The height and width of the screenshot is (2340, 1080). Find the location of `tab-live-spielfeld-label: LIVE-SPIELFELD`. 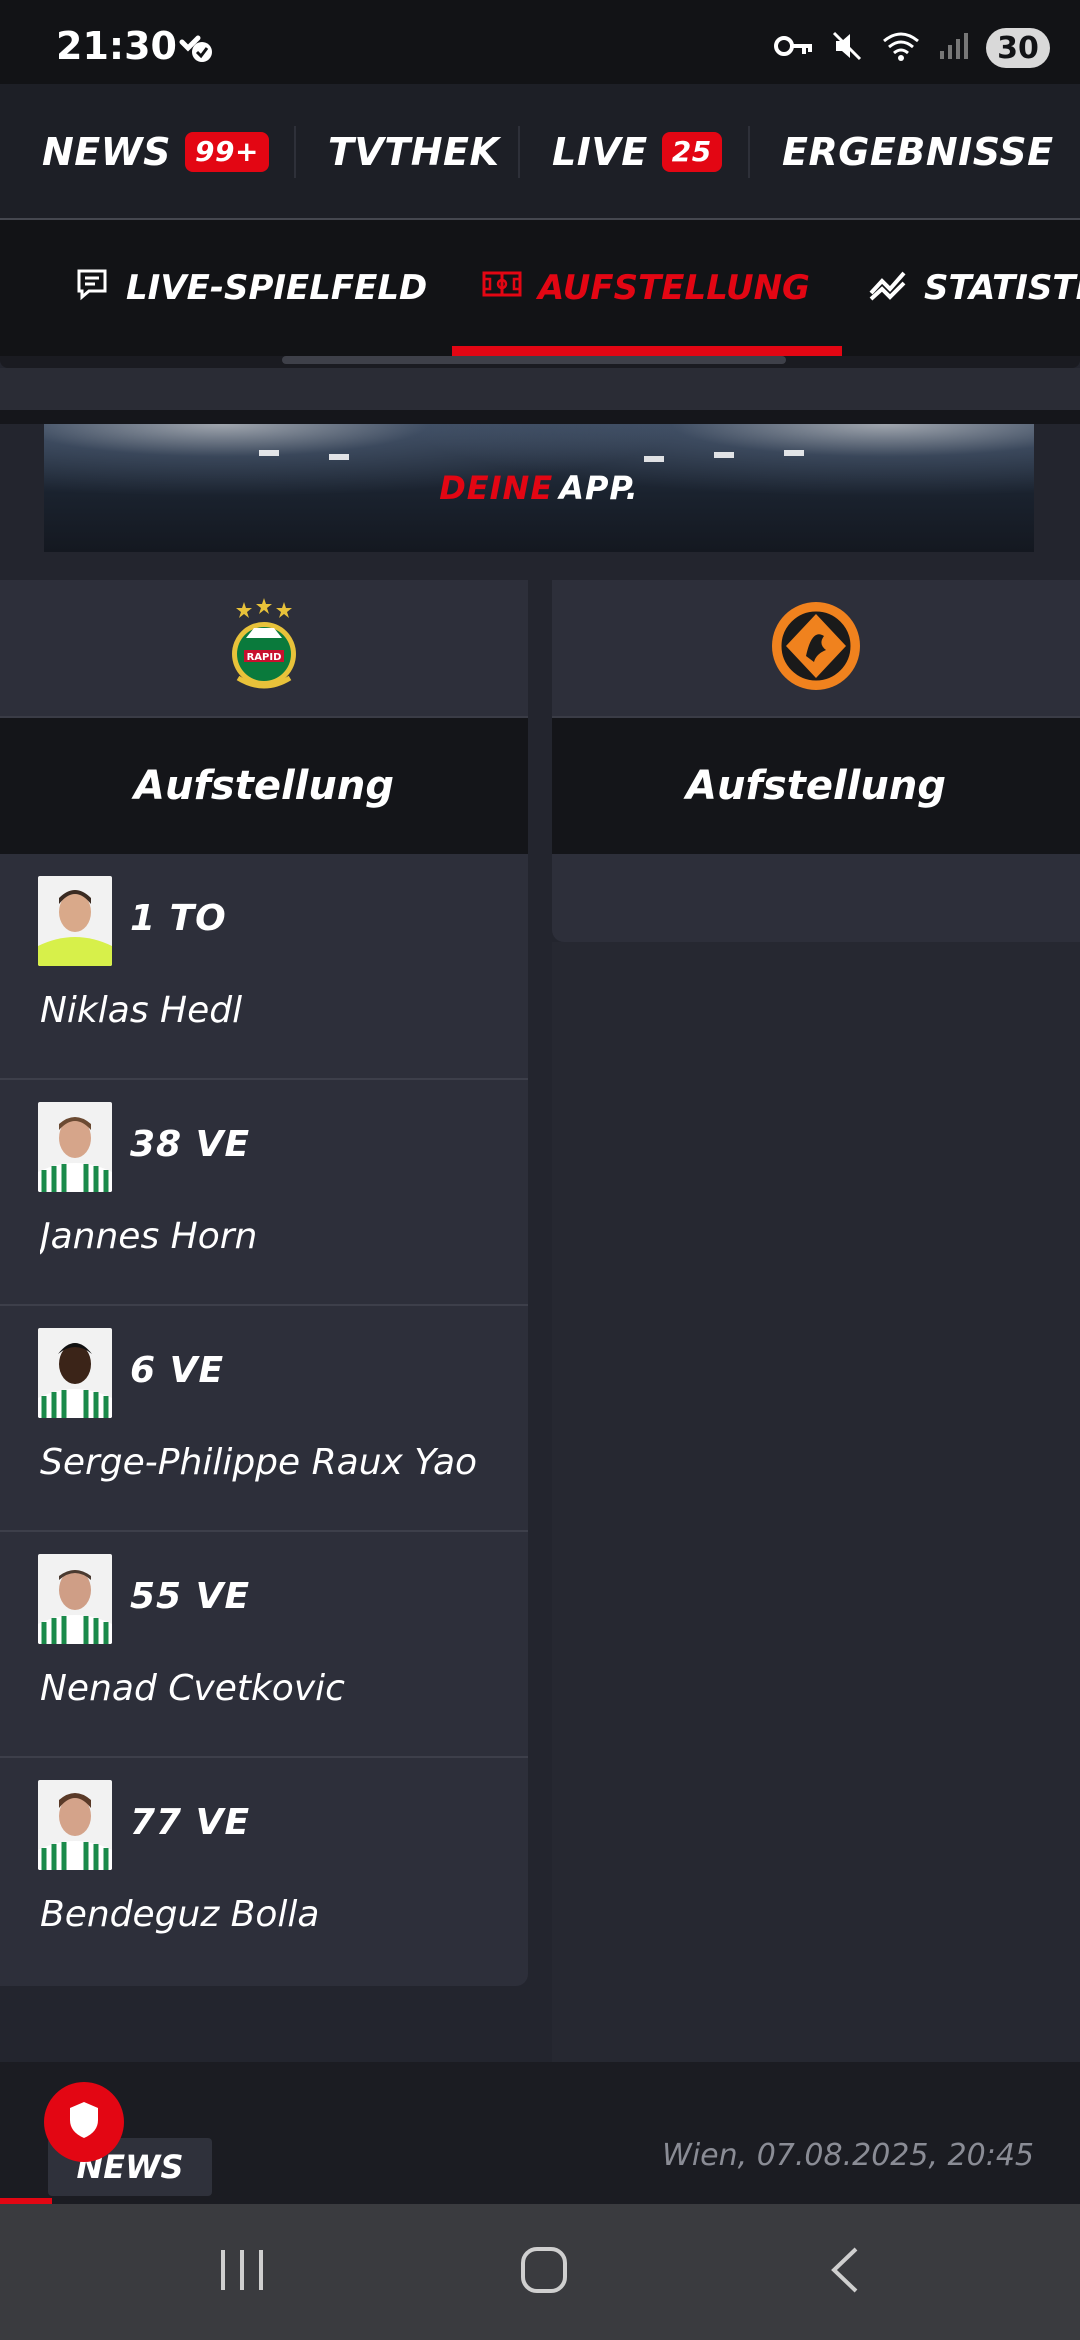

tab-live-spielfeld-label: LIVE-SPIELFELD is located at coordinates (277, 288).